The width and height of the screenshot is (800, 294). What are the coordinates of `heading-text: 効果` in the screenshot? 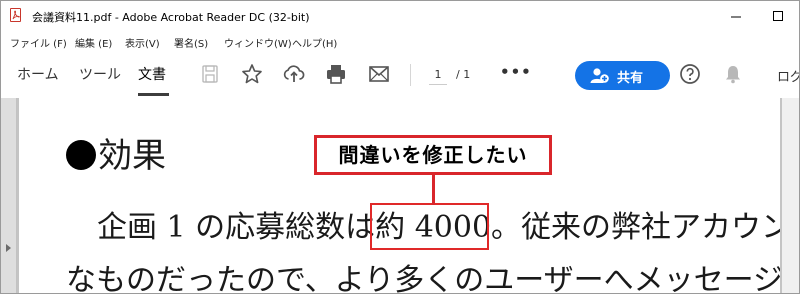 It's located at (132, 156).